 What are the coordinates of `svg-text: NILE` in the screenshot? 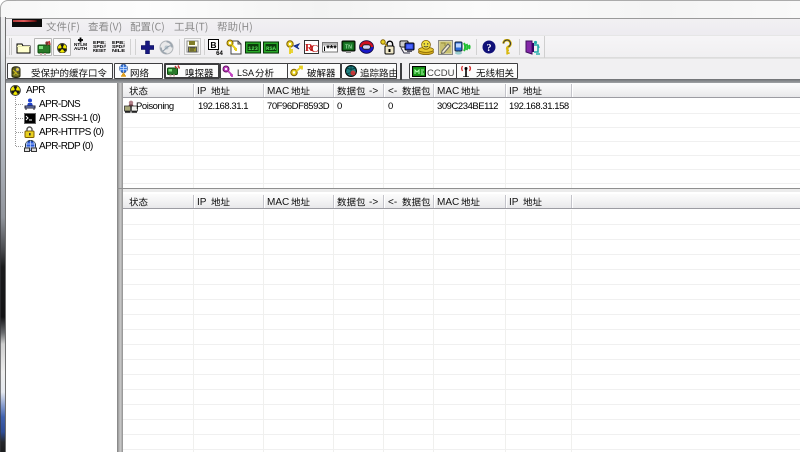 It's located at (118, 50).